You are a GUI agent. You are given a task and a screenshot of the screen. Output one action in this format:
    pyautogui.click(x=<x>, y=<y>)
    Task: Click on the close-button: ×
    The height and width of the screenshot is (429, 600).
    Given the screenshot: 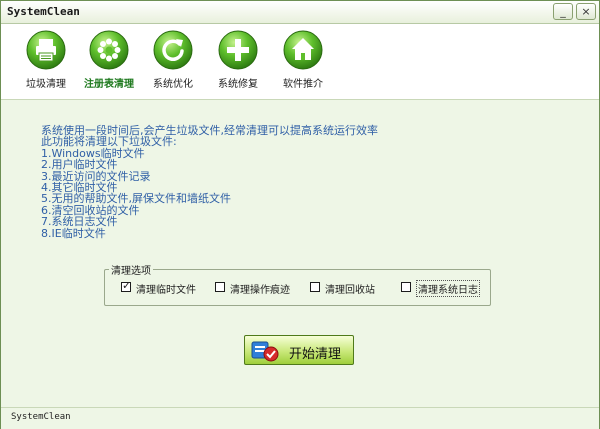 What is the action you would take?
    pyautogui.click(x=586, y=11)
    